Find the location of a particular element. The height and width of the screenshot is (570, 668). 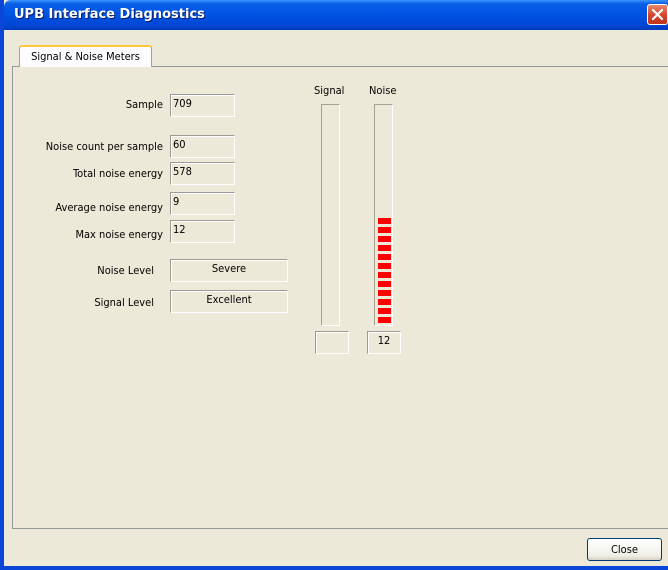

sample-field: 709 is located at coordinates (202, 105).